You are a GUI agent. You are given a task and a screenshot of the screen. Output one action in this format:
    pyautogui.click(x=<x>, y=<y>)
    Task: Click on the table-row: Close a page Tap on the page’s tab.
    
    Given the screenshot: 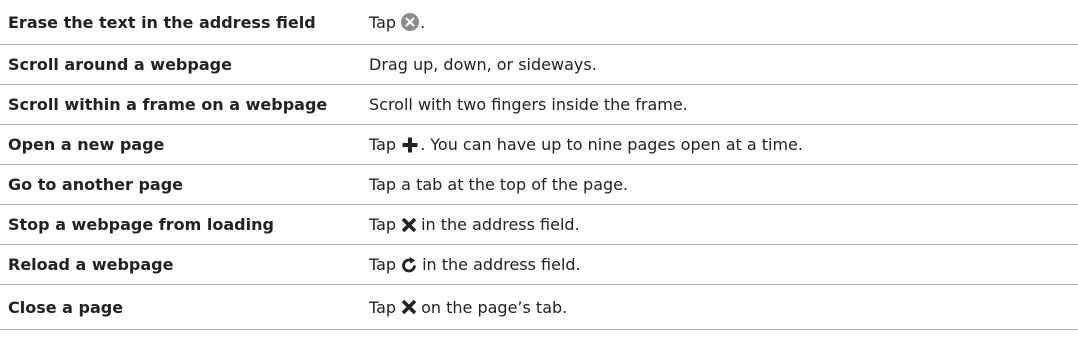 What is the action you would take?
    pyautogui.click(x=539, y=307)
    